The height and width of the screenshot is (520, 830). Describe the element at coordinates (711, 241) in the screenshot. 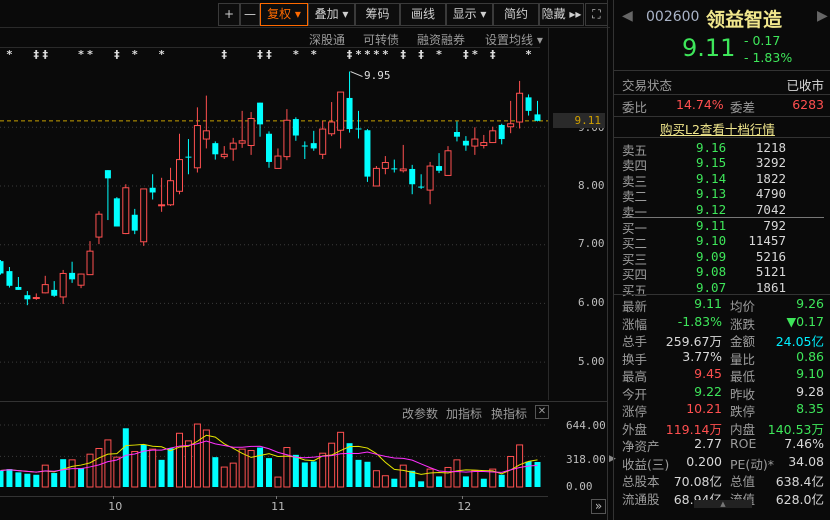

I see `bid-price: 9.10` at that location.